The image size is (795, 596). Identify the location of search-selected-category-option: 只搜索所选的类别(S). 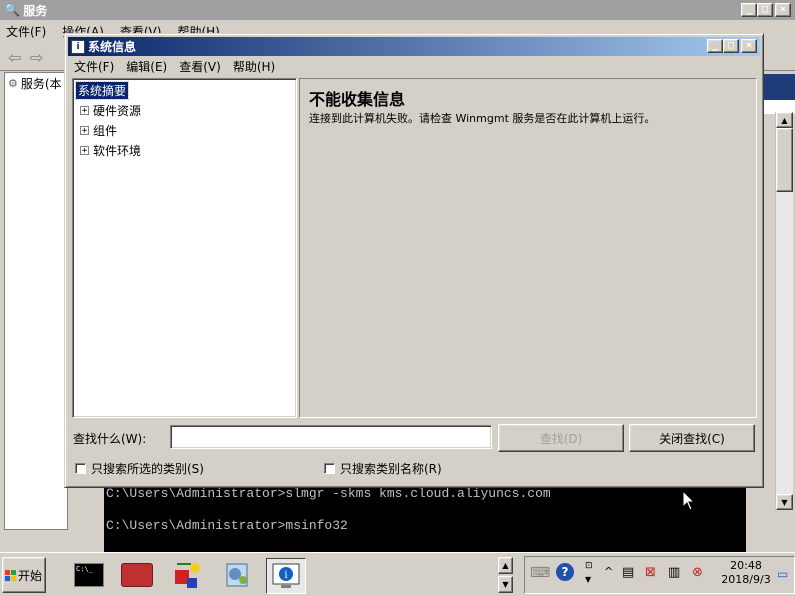
(139, 468).